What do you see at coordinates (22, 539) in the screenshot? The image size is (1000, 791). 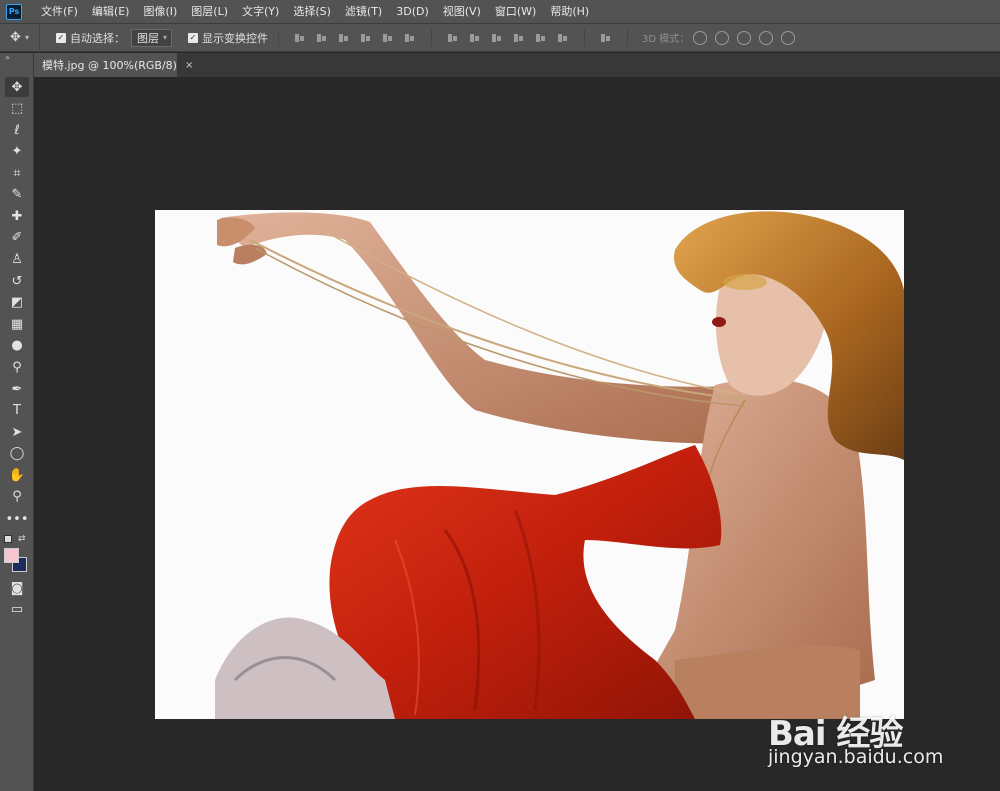 I see `swap-colors-icon: ⇄` at bounding box center [22, 539].